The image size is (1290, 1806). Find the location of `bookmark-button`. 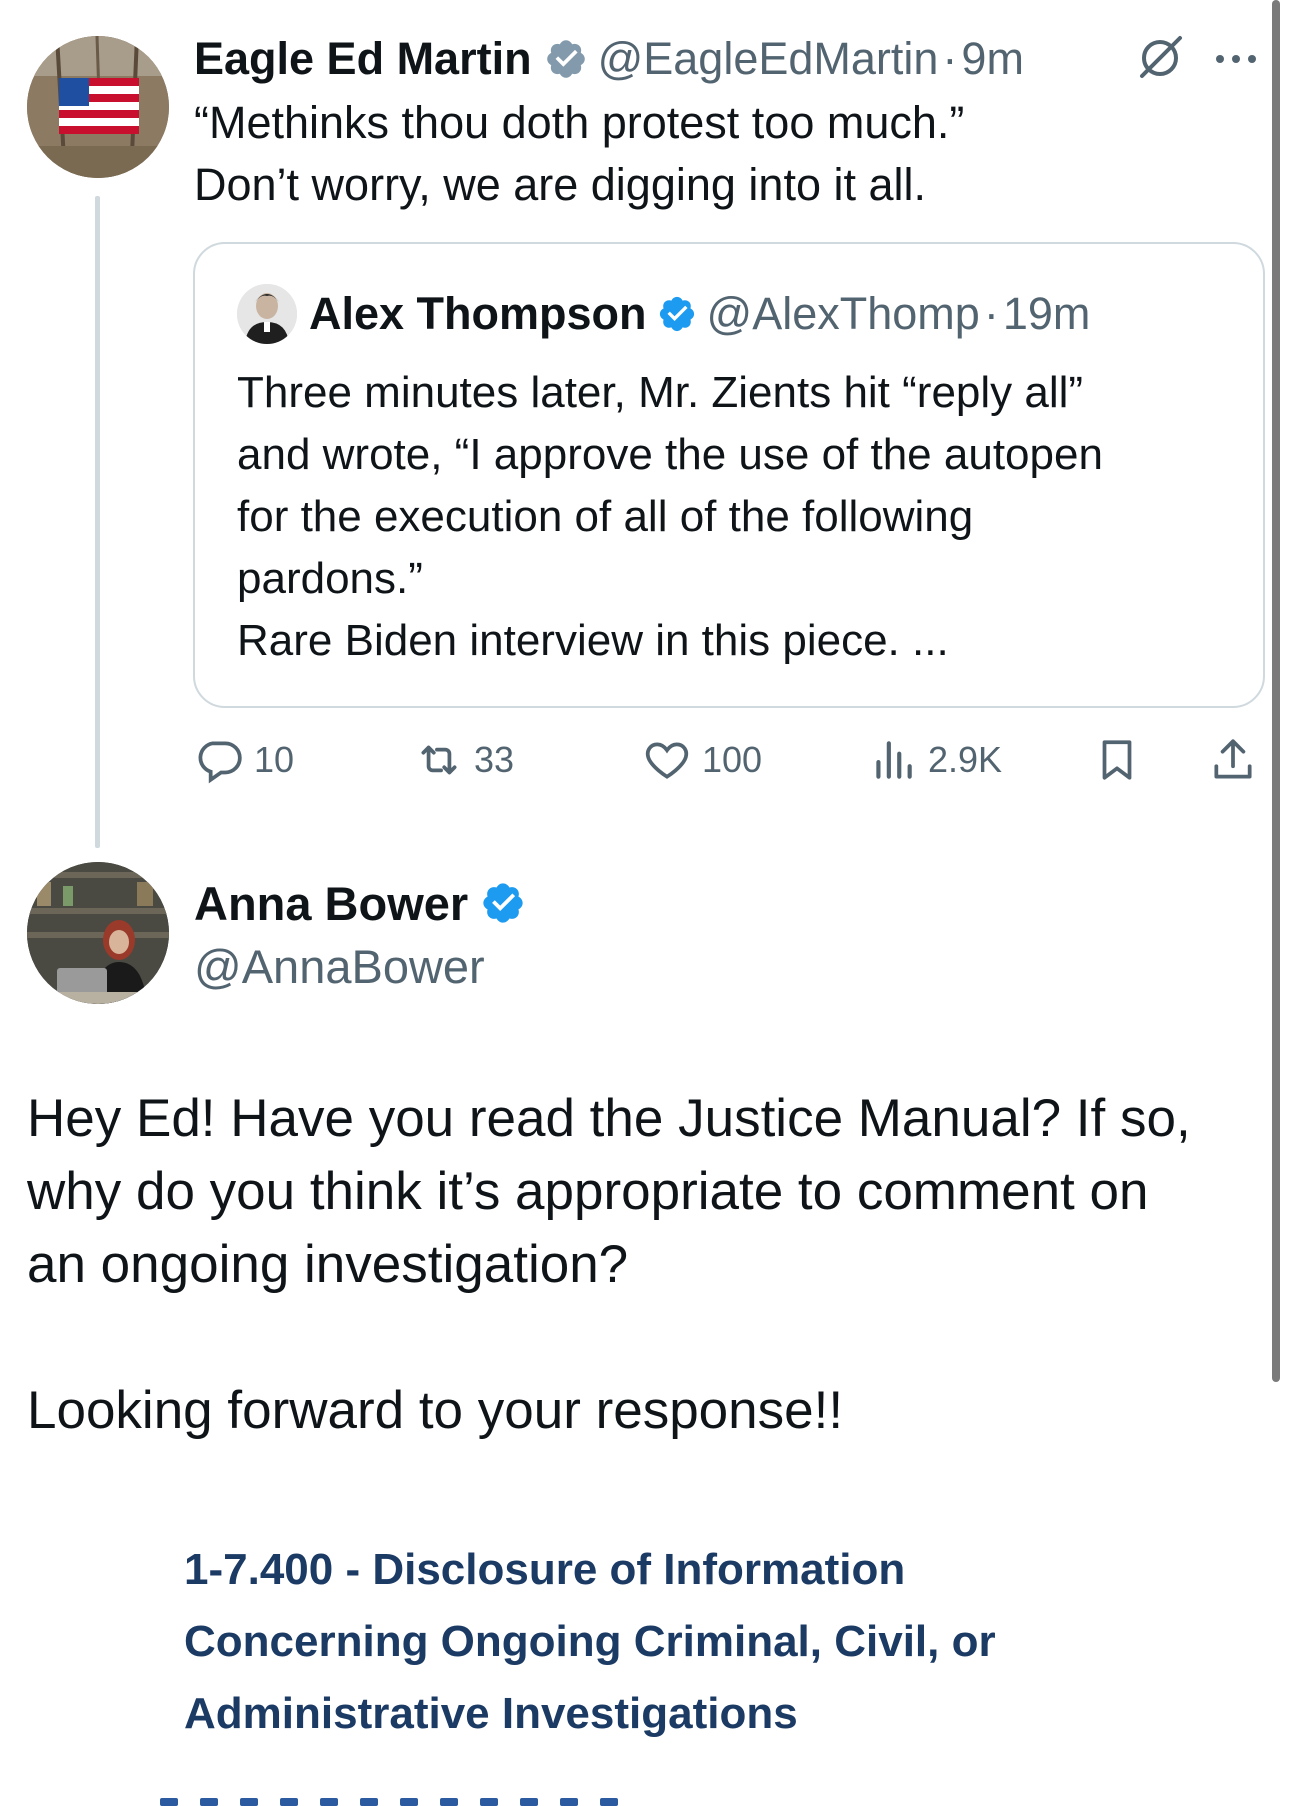

bookmark-button is located at coordinates (1122, 760).